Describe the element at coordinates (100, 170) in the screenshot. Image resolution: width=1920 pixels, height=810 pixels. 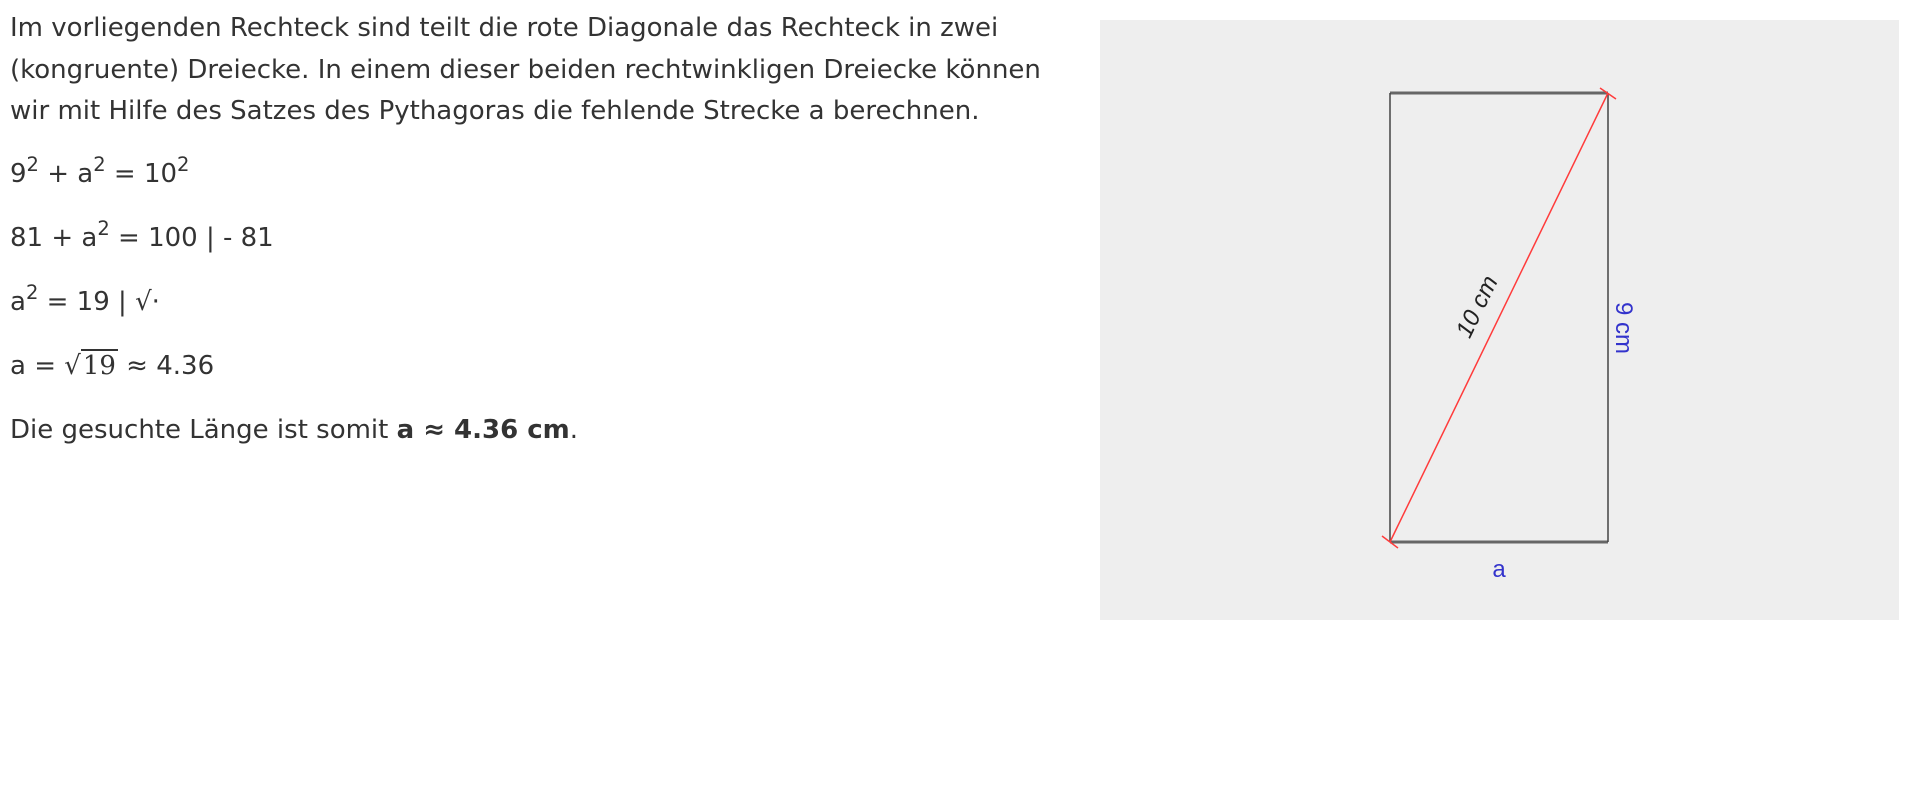
I see `equation-1: 92 + a2 = 102` at that location.